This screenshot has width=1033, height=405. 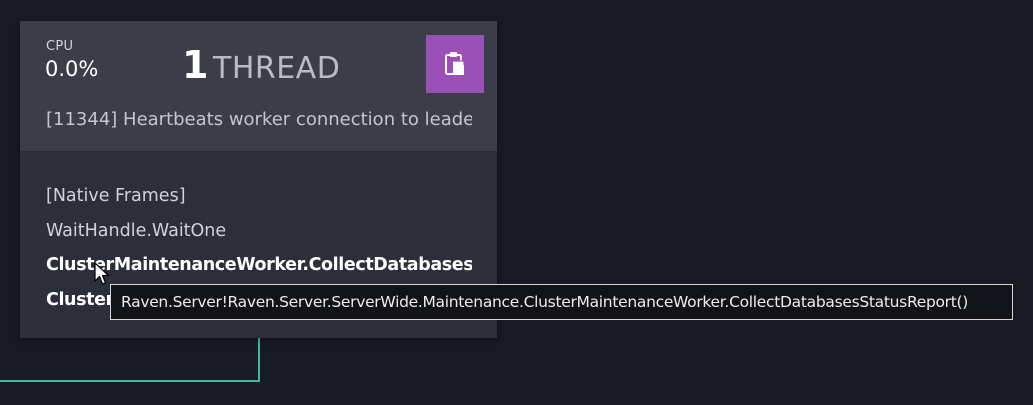 What do you see at coordinates (259, 231) in the screenshot?
I see `stack-frame: WaitHandle.WaitOne` at bounding box center [259, 231].